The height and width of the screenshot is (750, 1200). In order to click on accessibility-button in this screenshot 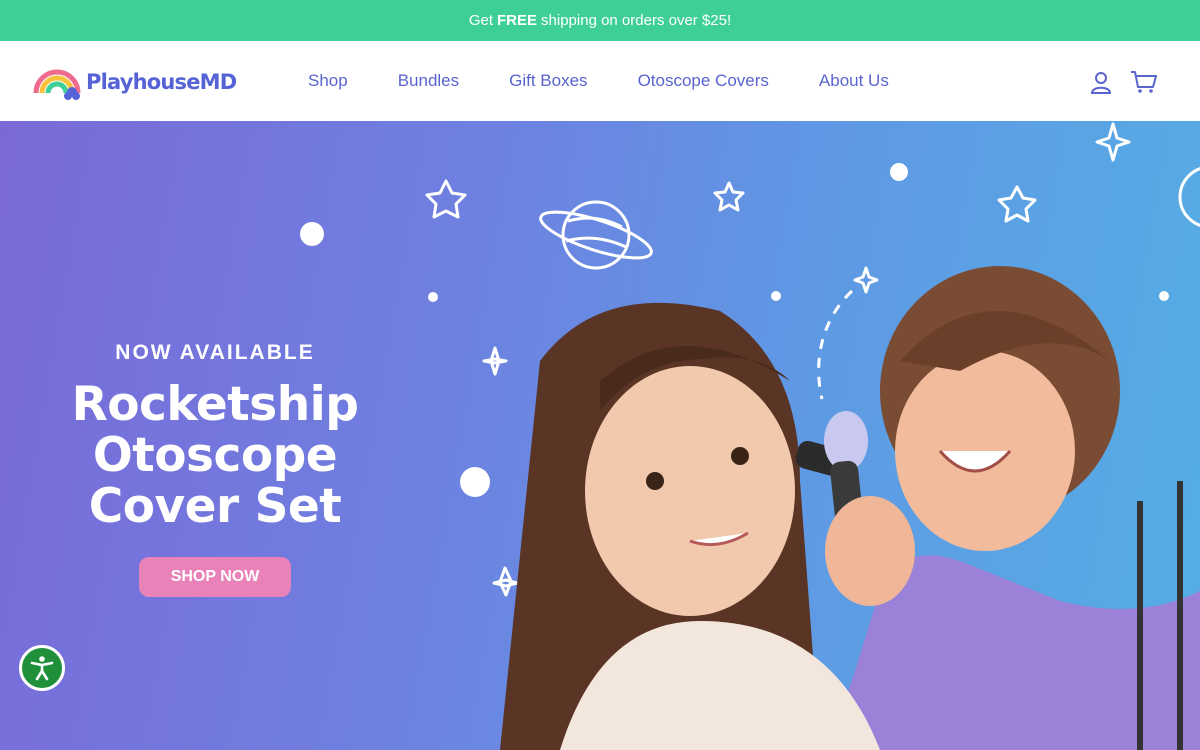, I will do `click(42, 668)`.